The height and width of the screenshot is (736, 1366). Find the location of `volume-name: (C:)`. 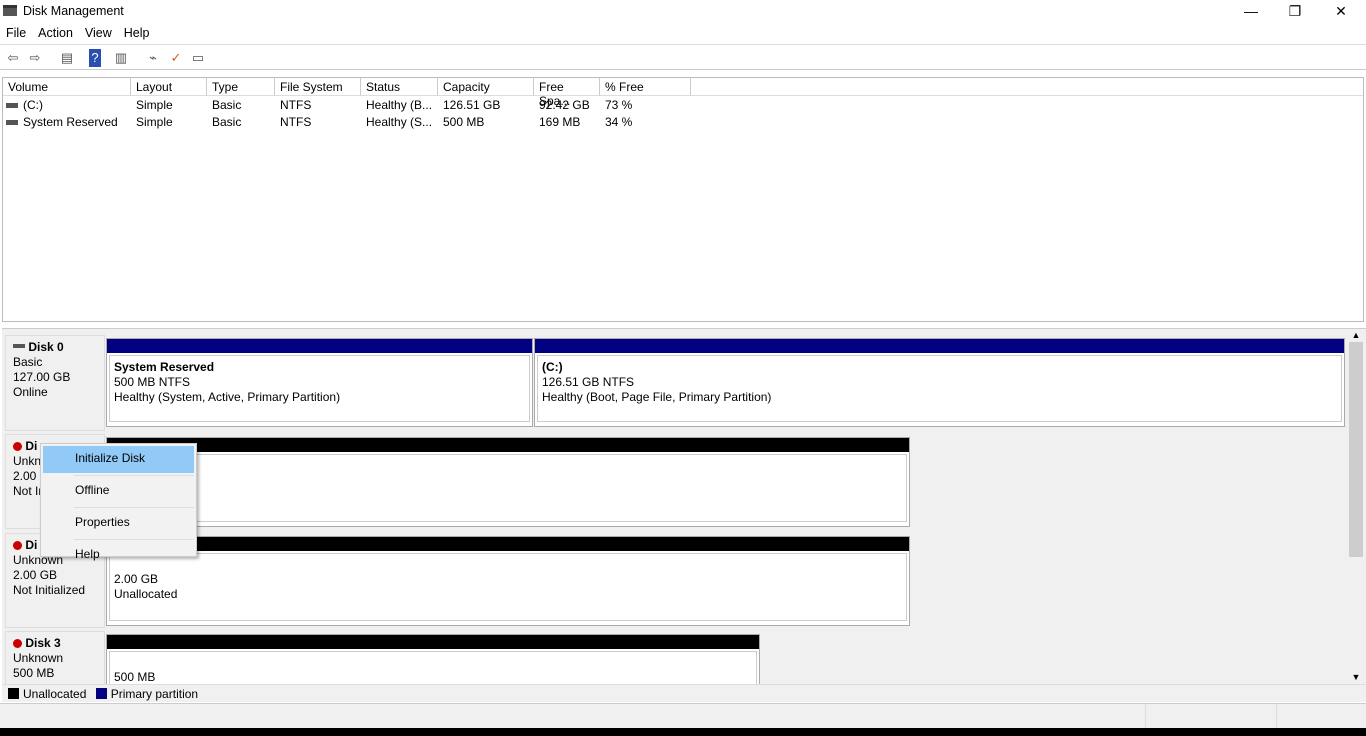

volume-name: (C:) is located at coordinates (25, 105).